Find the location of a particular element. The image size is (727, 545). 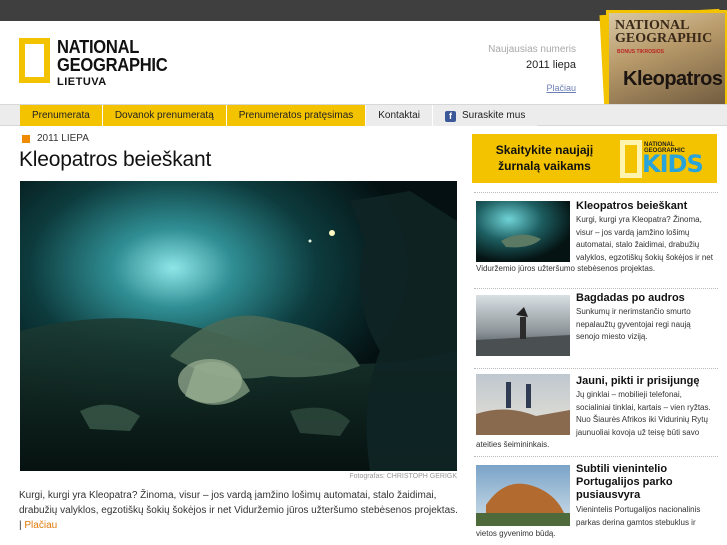

nav-suraskite-mus: f Suraskite mus is located at coordinates (485, 115).